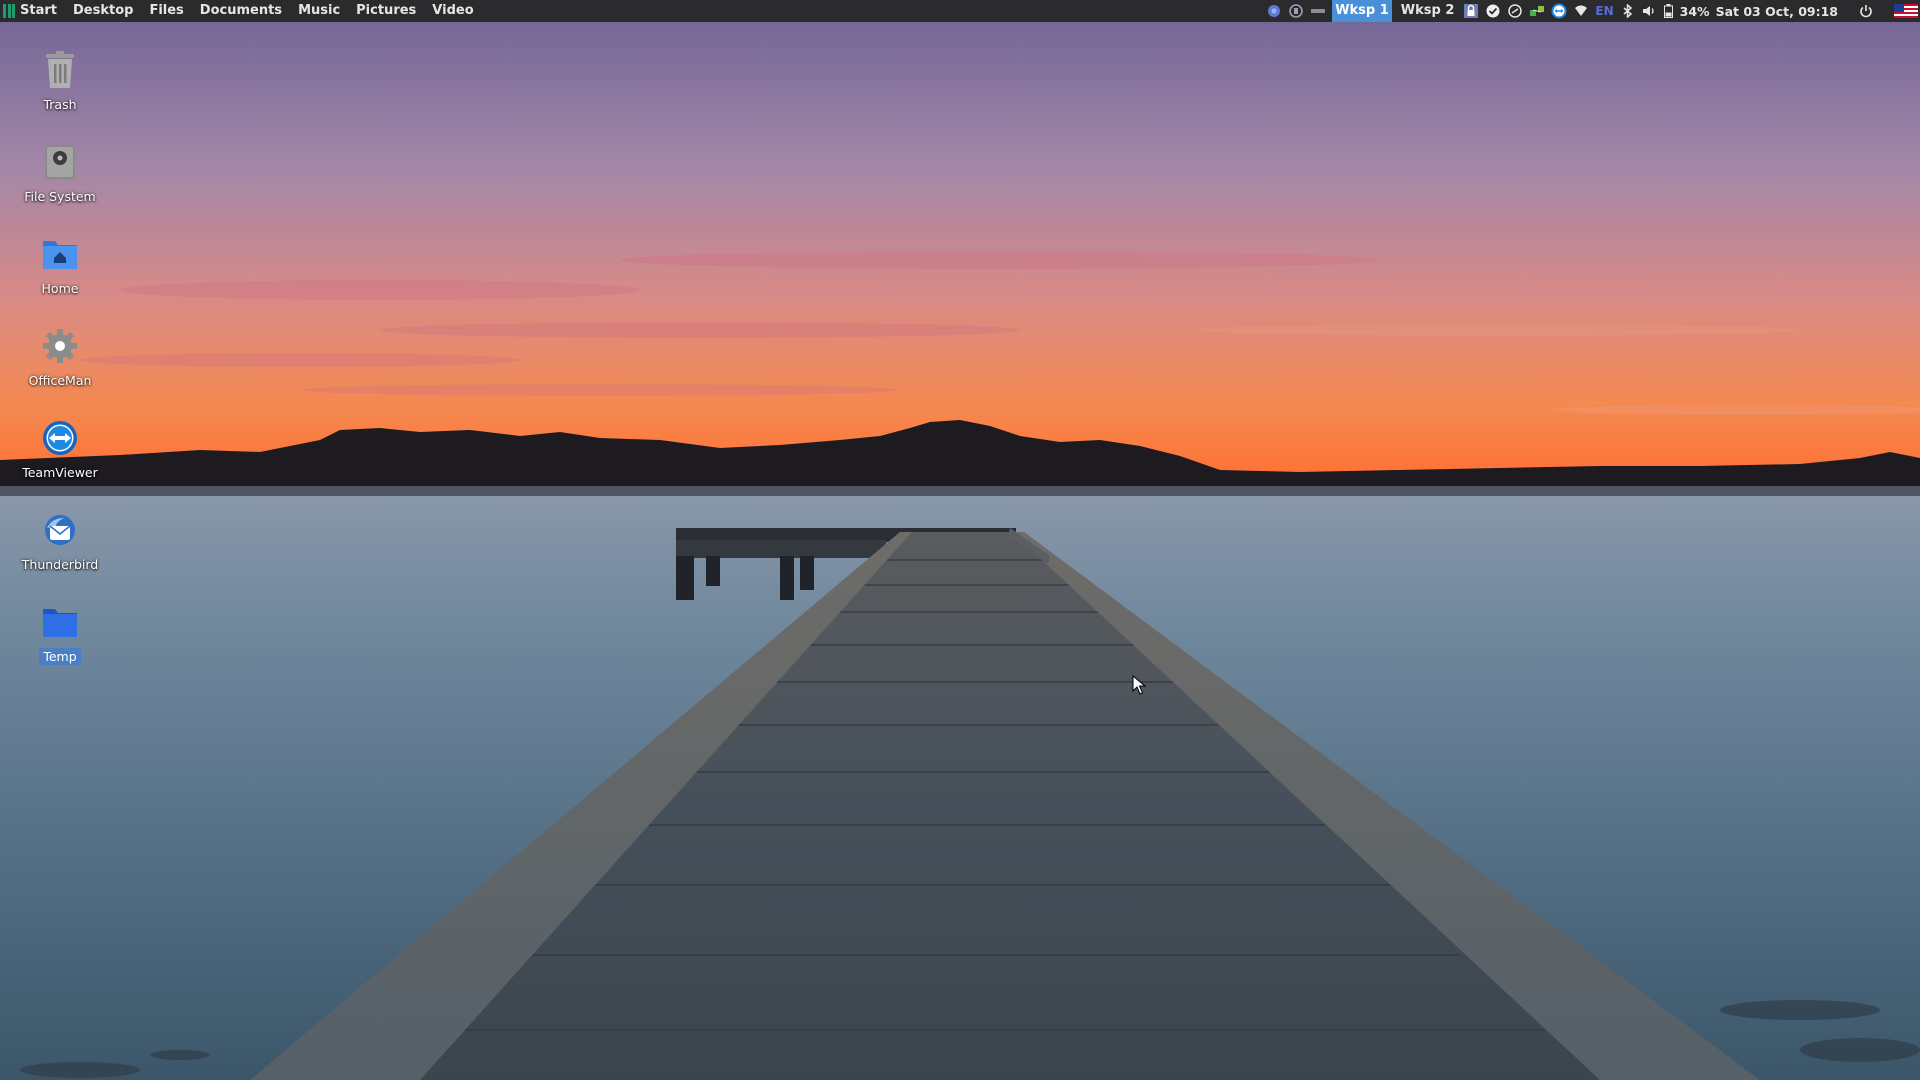  What do you see at coordinates (1428, 11) in the screenshot?
I see `workspace-2: Wksp 2` at bounding box center [1428, 11].